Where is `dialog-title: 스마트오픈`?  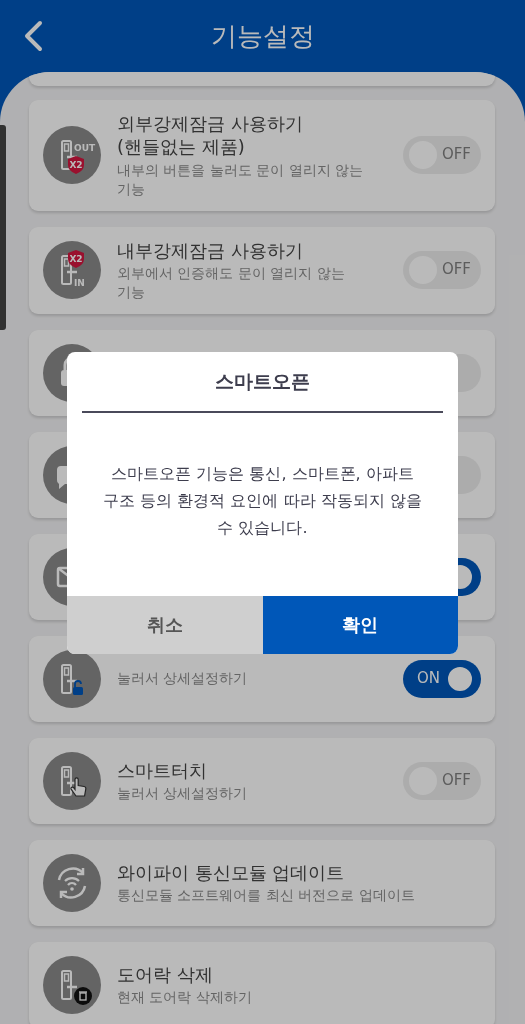
dialog-title: 스마트오픈 is located at coordinates (262, 382).